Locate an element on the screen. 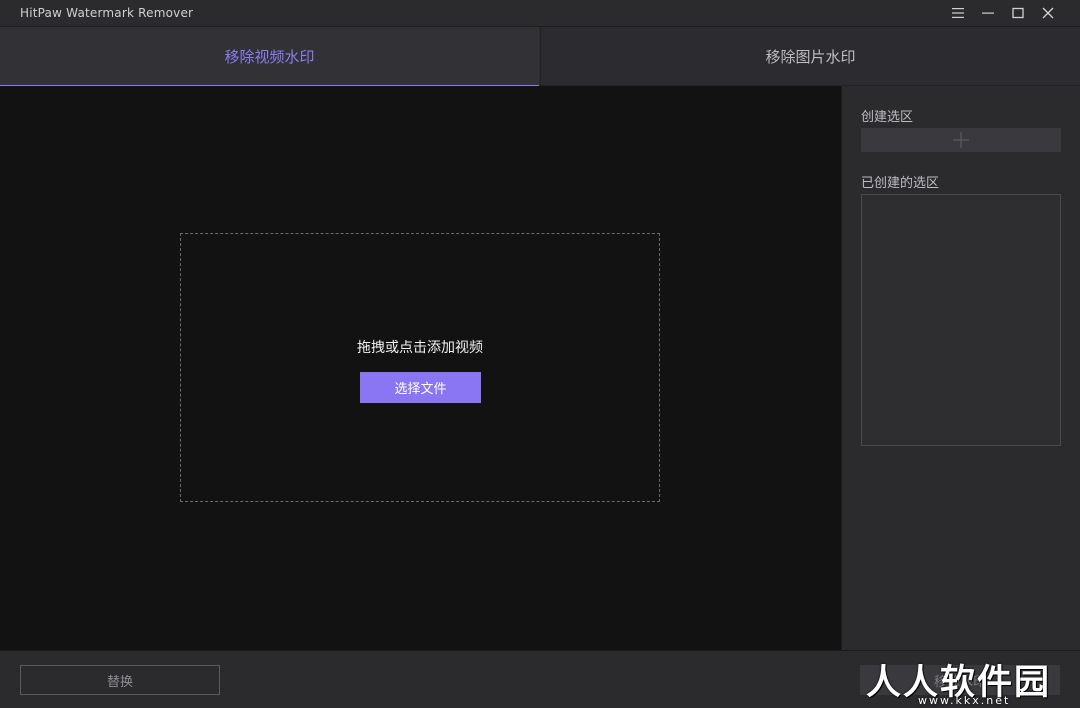 This screenshot has height=708, width=1080. maximize-button is located at coordinates (1018, 13).